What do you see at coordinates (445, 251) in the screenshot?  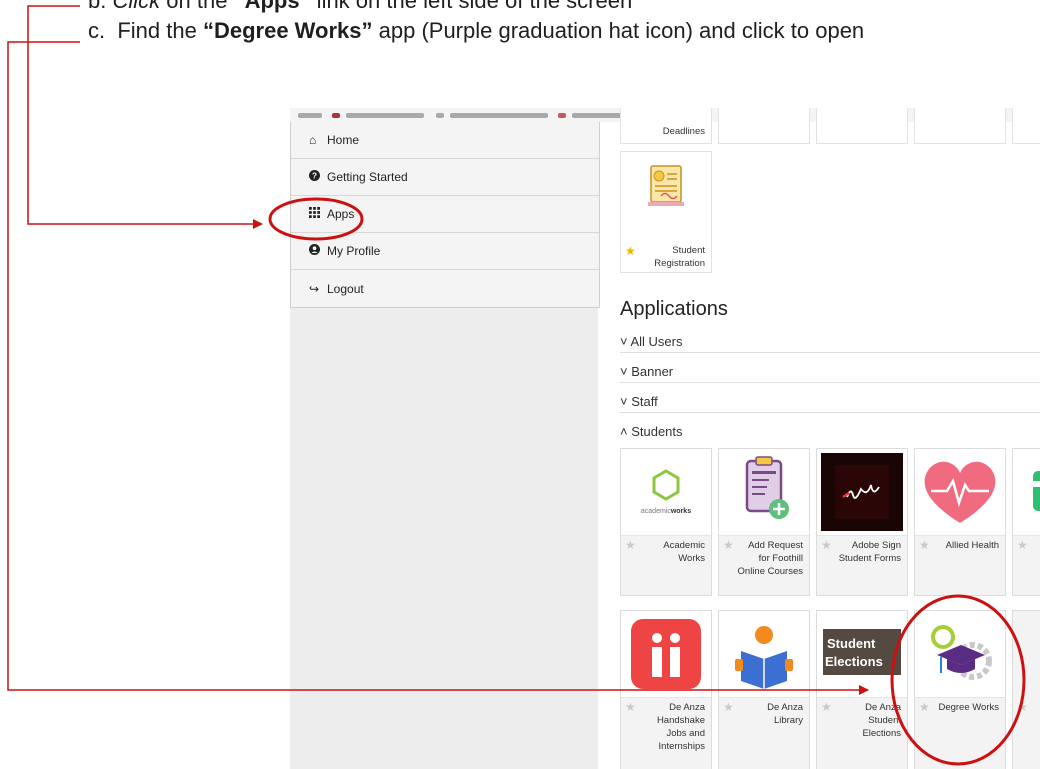 I see `sidebar-item-my-profile: My Profile` at bounding box center [445, 251].